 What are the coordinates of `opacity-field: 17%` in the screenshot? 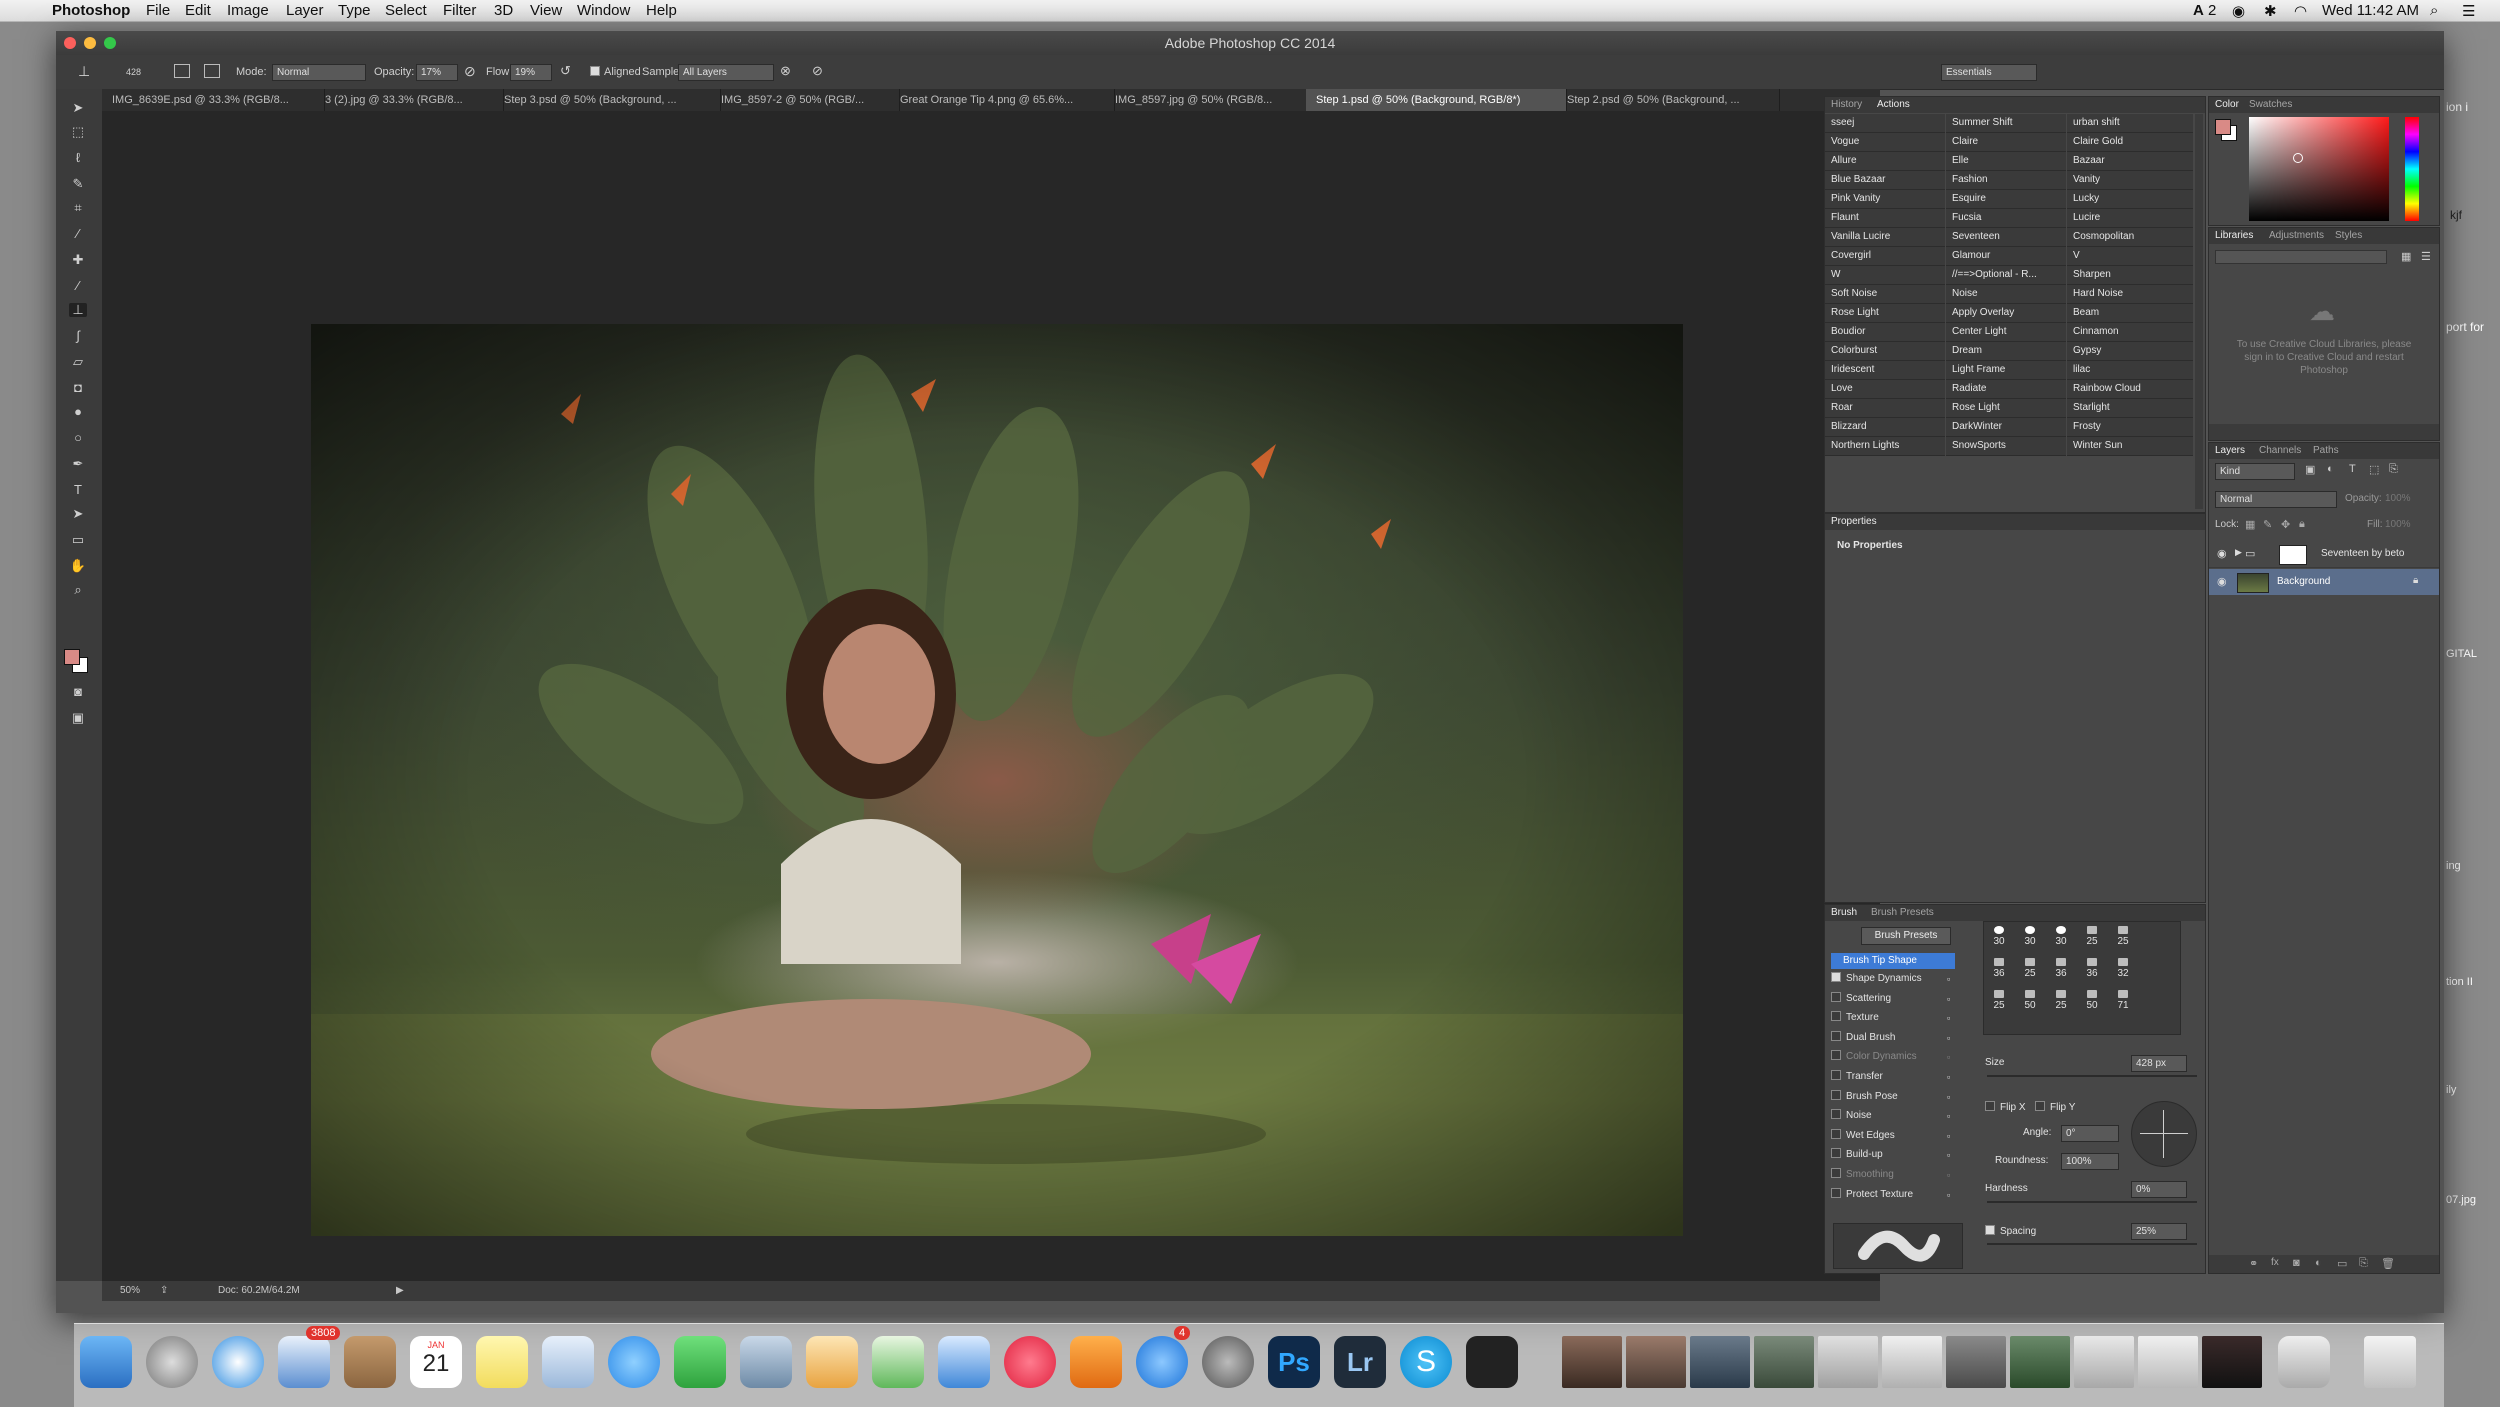 It's located at (437, 72).